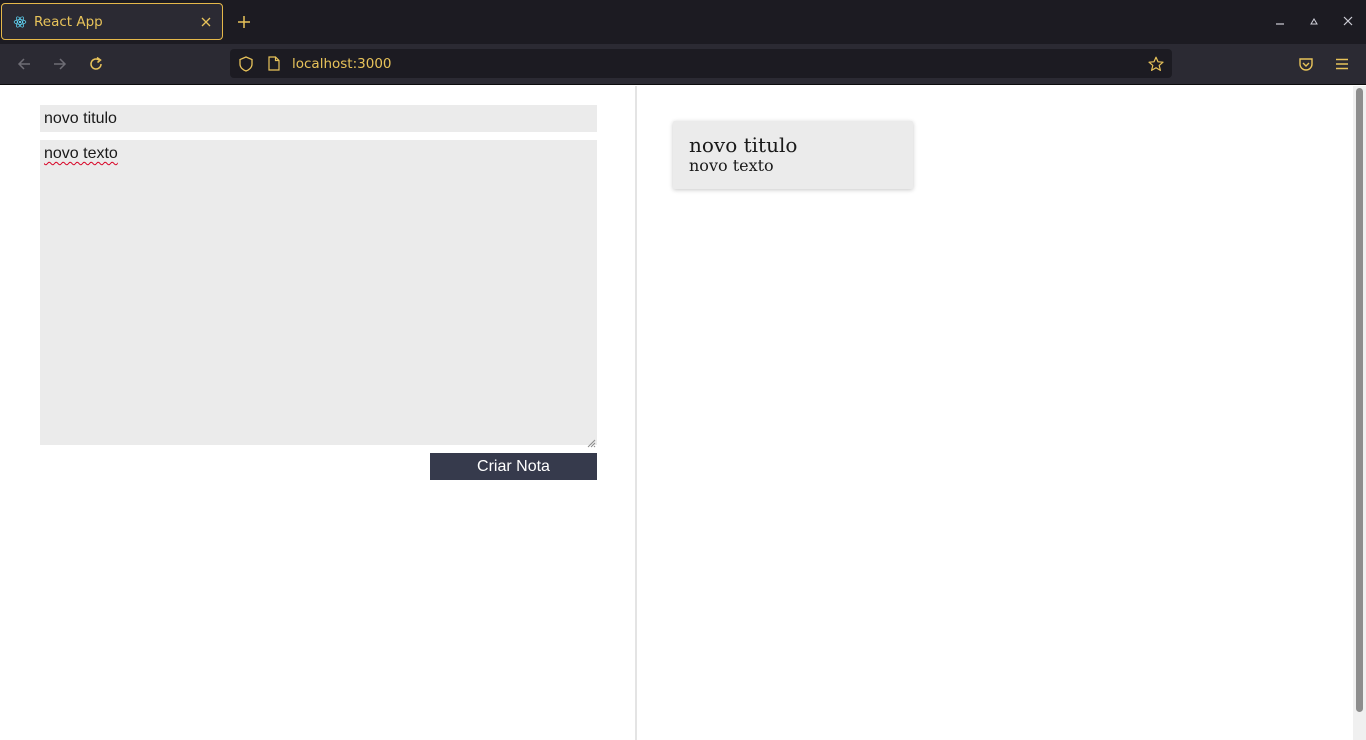 This screenshot has width=1366, height=740. Describe the element at coordinates (20, 22) in the screenshot. I see `react-icon` at that location.